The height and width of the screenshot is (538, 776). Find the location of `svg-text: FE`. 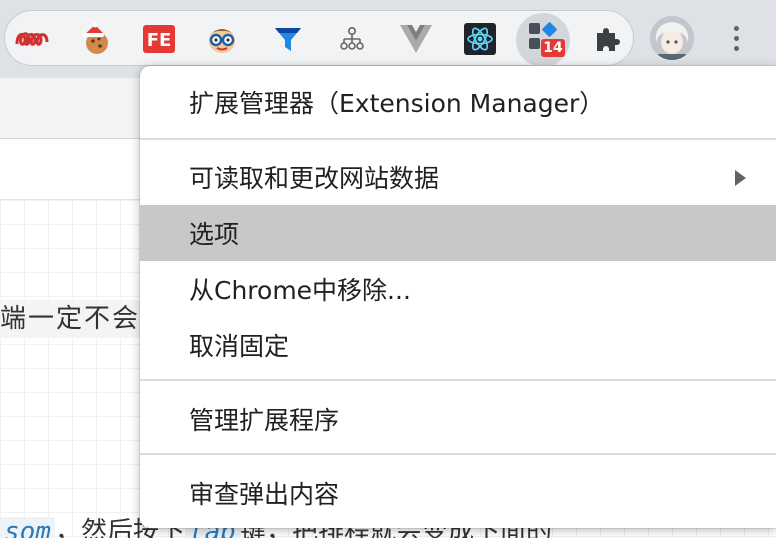

svg-text: FE is located at coordinates (159, 40).